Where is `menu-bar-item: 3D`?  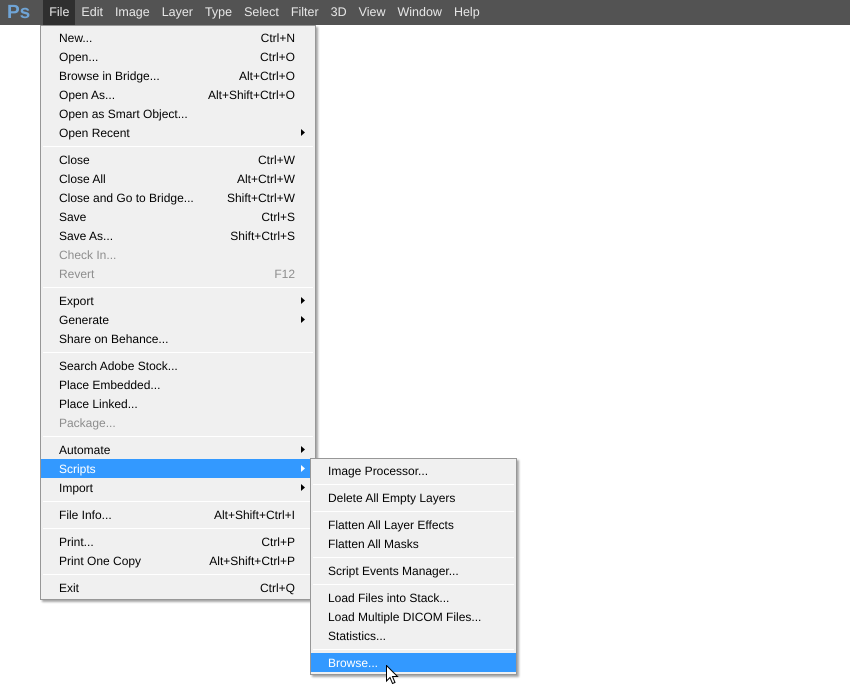
menu-bar-item: 3D is located at coordinates (338, 12).